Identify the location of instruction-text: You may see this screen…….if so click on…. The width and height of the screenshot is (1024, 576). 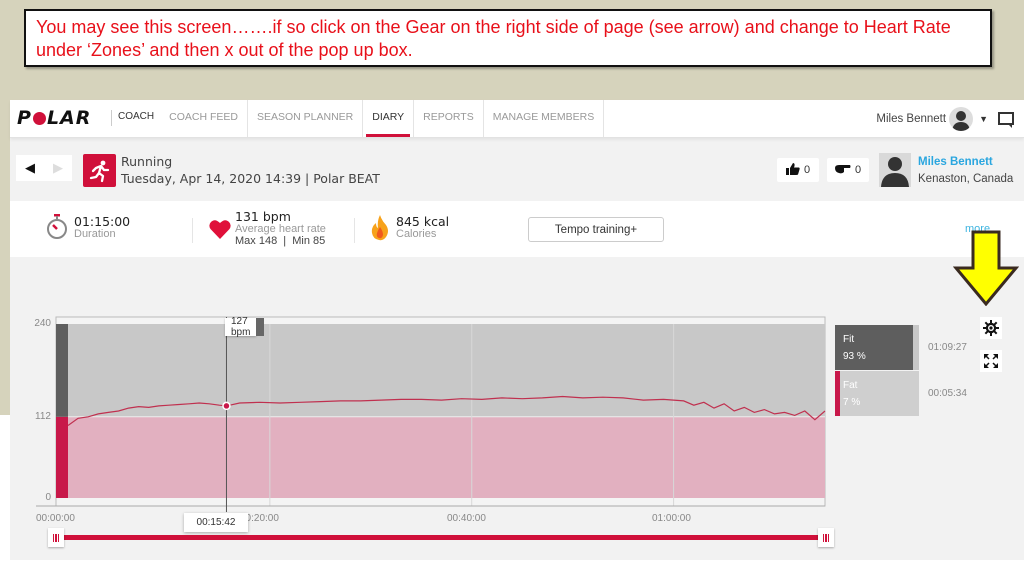
(493, 38).